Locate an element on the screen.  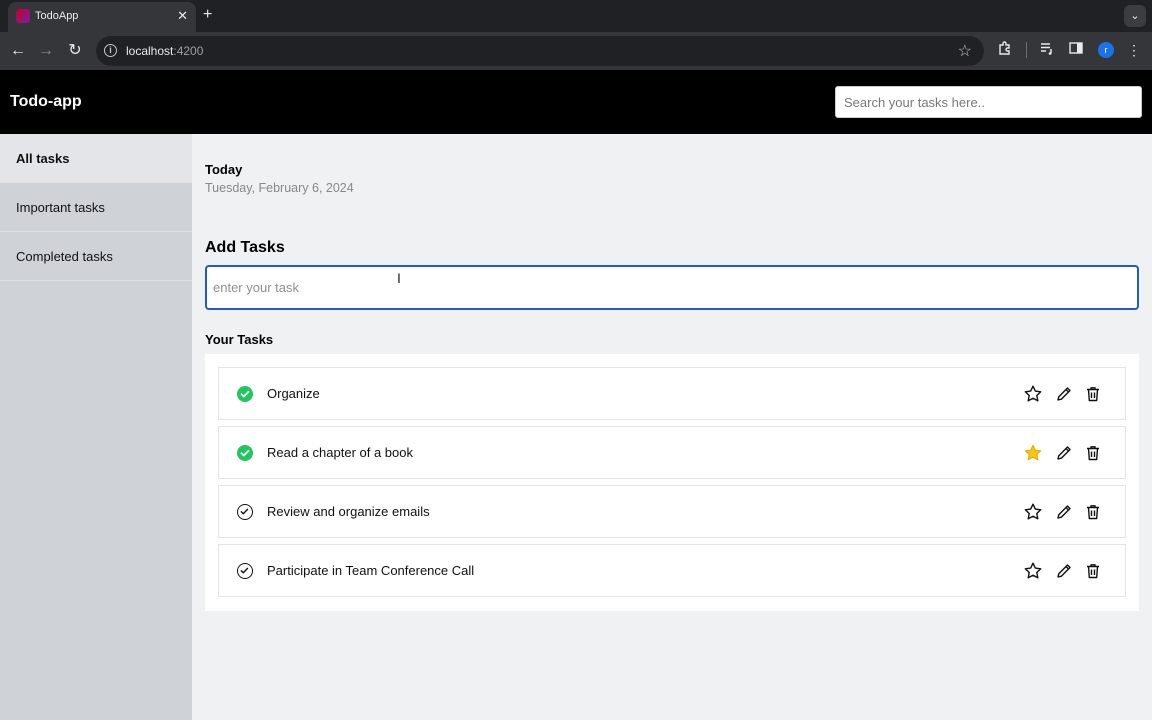
browser-tab-strip: TodoApp ✕ + ⌄ is located at coordinates (576, 16).